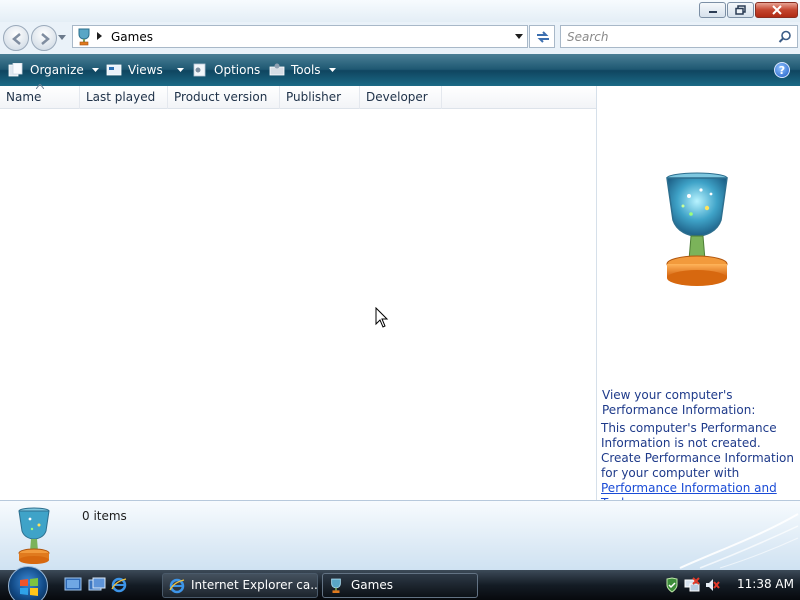 This screenshot has width=800, height=600. Describe the element at coordinates (62, 37) in the screenshot. I see `recent-pages-dropdown-icon` at that location.